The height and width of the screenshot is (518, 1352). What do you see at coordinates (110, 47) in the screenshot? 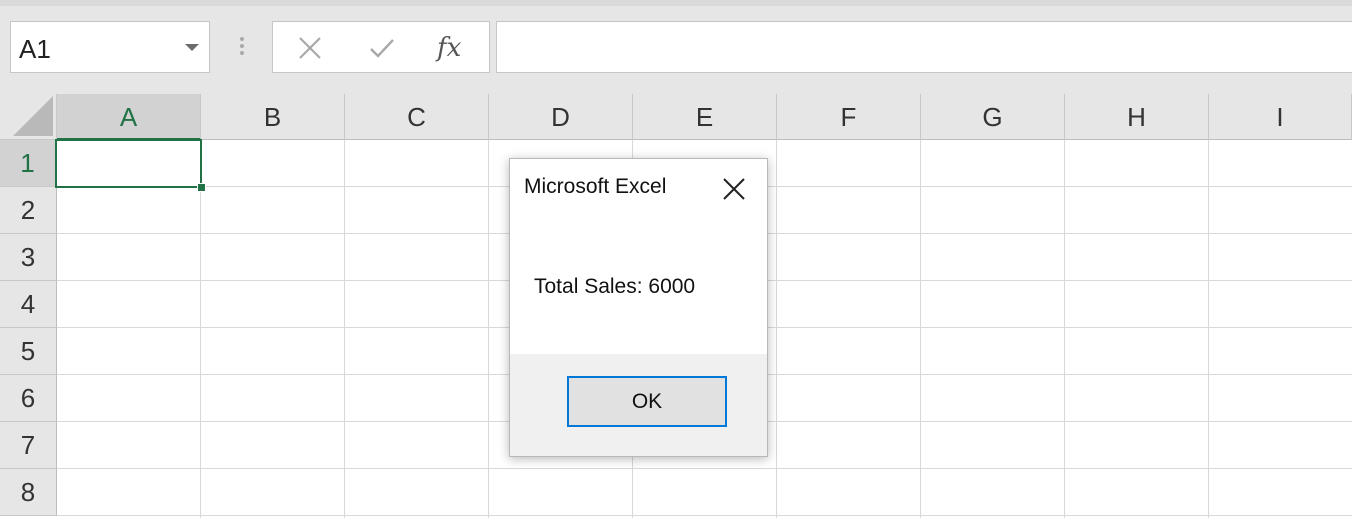
I see `name-box: A1` at bounding box center [110, 47].